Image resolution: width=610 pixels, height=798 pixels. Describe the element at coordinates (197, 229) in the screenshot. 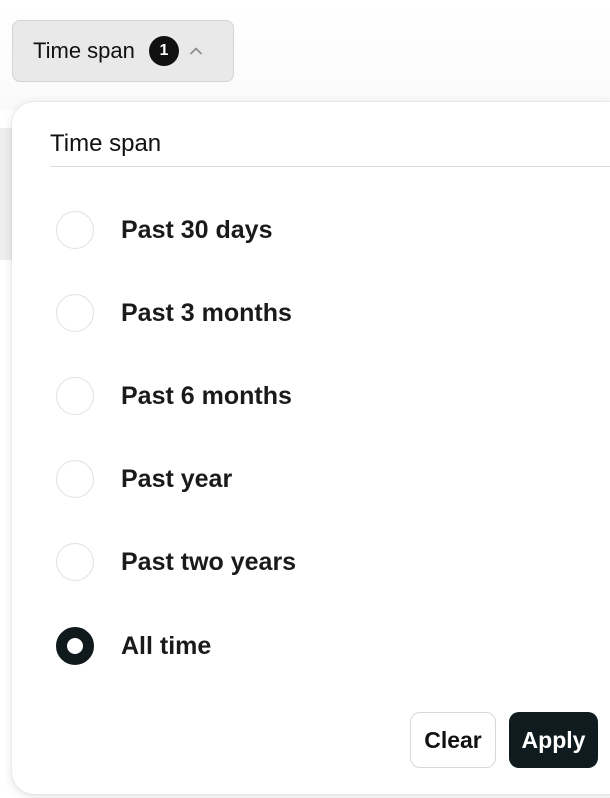

I see `option-label: Past 30 days` at that location.